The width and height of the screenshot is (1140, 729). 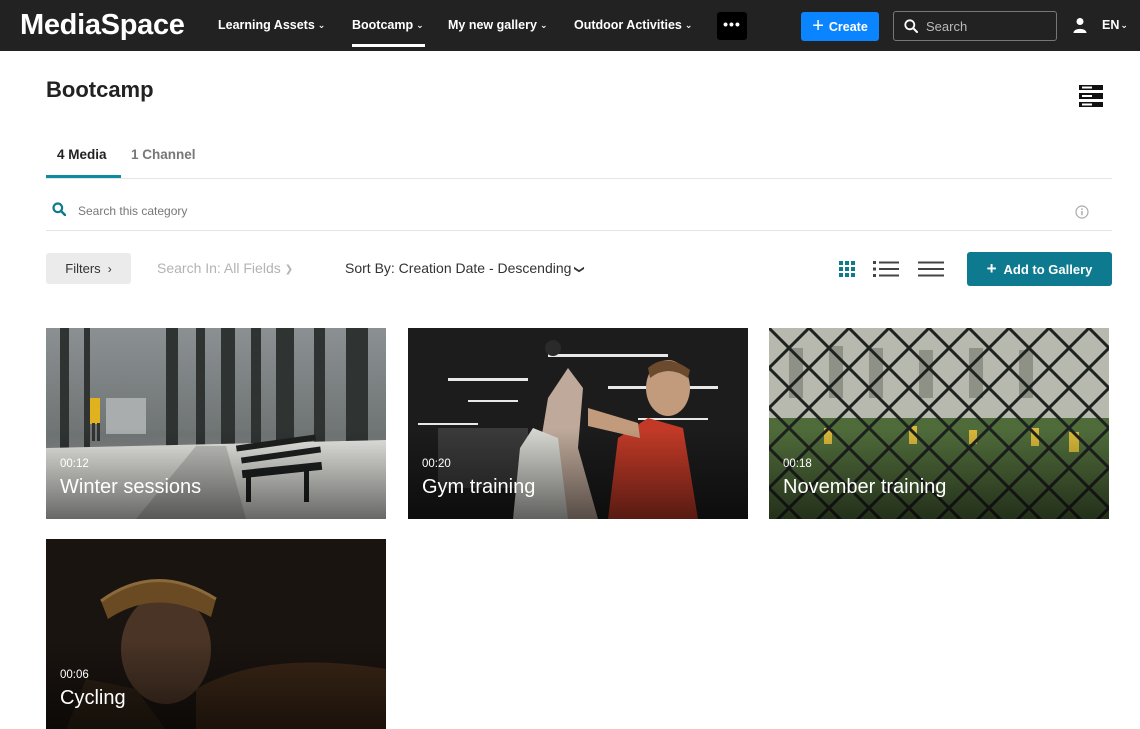 What do you see at coordinates (797, 464) in the screenshot?
I see `media-duration: 00:18` at bounding box center [797, 464].